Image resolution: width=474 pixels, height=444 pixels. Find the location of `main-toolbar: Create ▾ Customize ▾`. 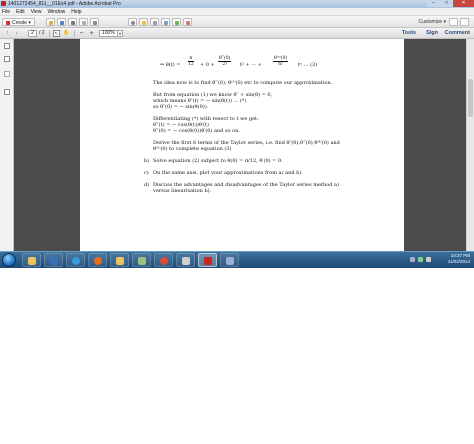

main-toolbar: Create ▾ Customize ▾ is located at coordinates (237, 22).